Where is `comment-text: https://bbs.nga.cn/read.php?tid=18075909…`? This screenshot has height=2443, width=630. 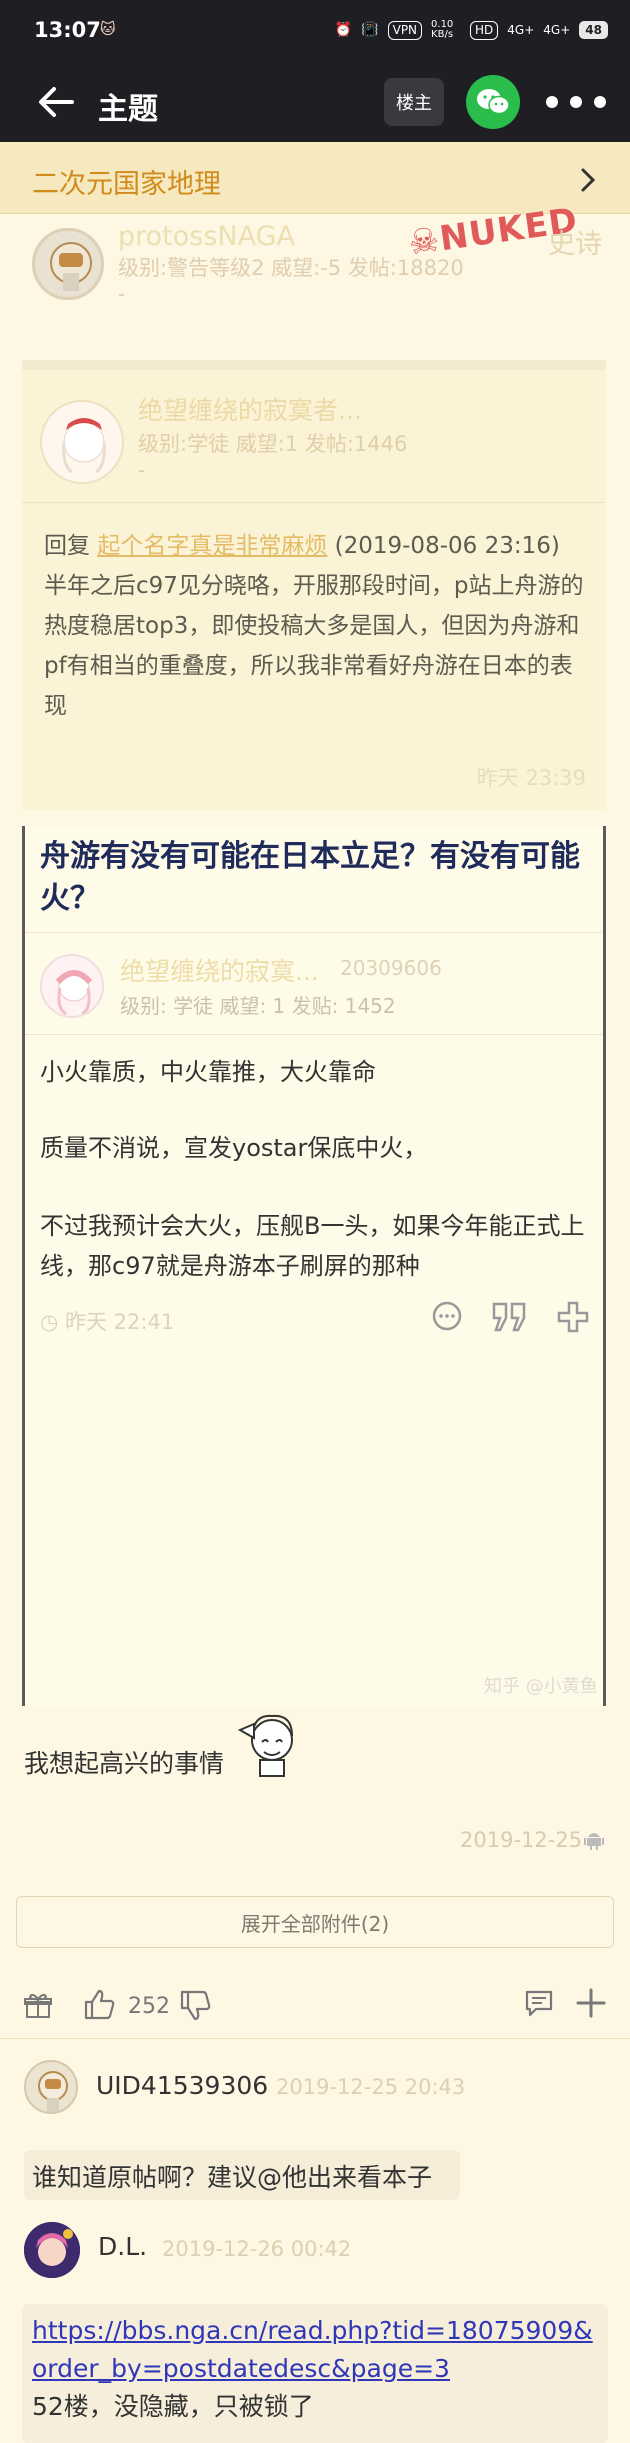
comment-text: https://bbs.nga.cn/read.php?tid=18075909… is located at coordinates (315, 2373).